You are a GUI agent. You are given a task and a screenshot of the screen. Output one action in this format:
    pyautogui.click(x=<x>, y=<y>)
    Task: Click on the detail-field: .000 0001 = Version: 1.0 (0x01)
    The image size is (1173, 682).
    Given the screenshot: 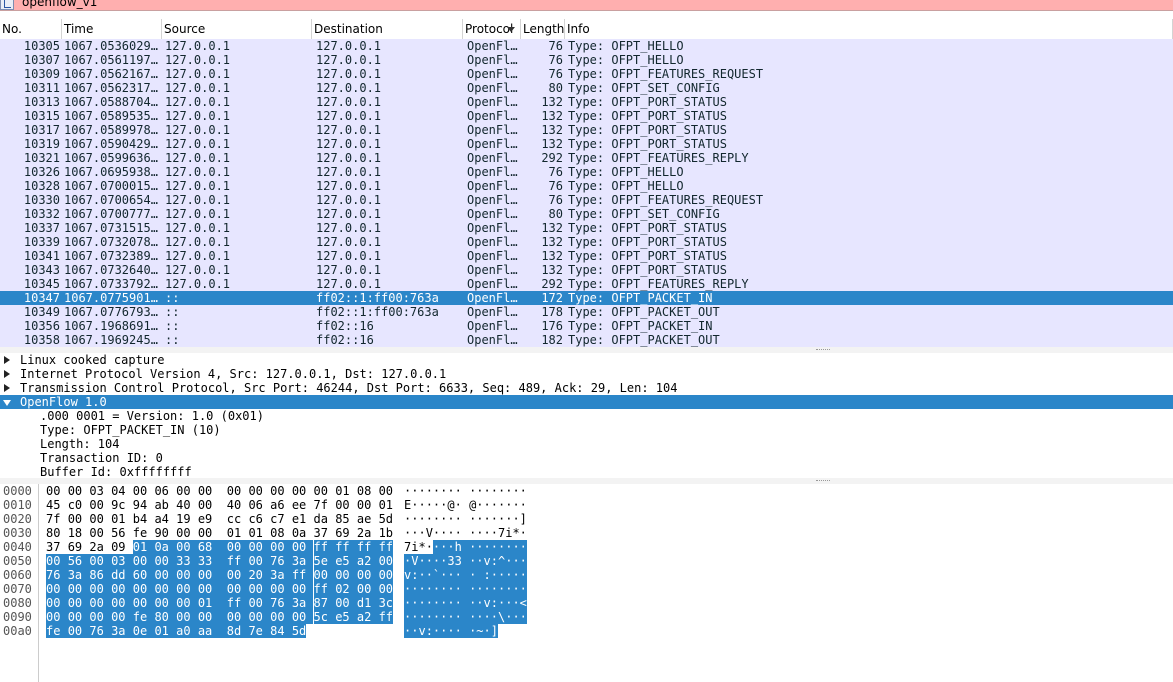 What is the action you would take?
    pyautogui.click(x=586, y=416)
    